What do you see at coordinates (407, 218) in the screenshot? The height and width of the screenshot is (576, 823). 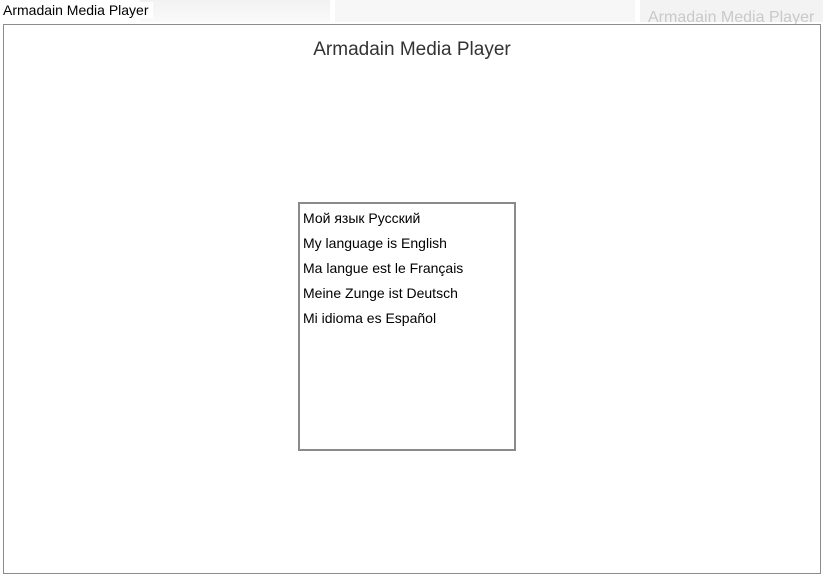 I see `language-option-russian: Мой язык Русский` at bounding box center [407, 218].